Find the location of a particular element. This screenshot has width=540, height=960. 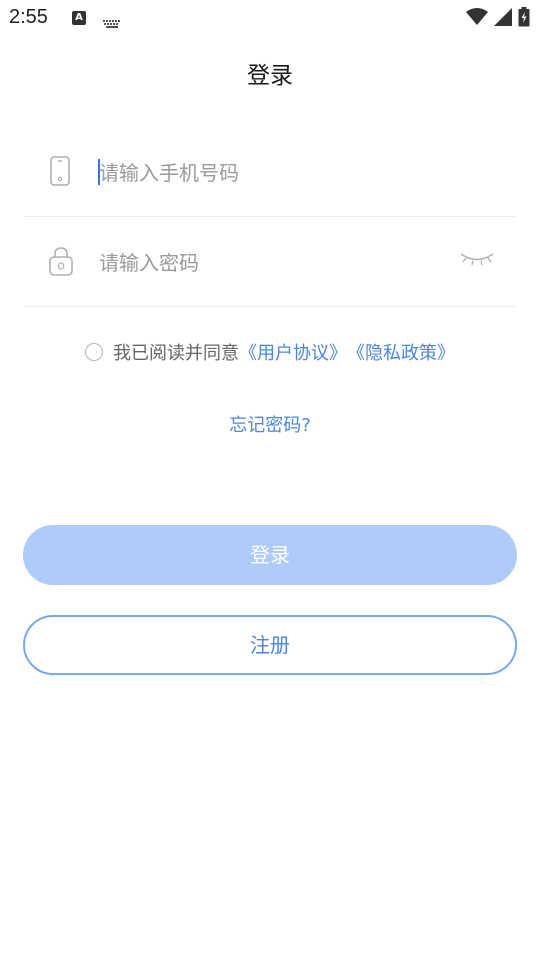

password-input is located at coordinates (269, 263).